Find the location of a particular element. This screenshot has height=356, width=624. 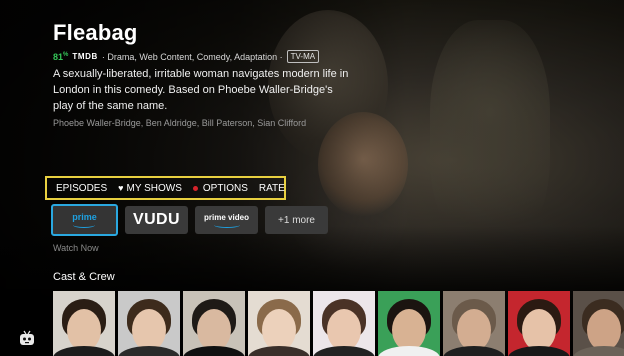

watch-now-label: Watch Now is located at coordinates (76, 248).